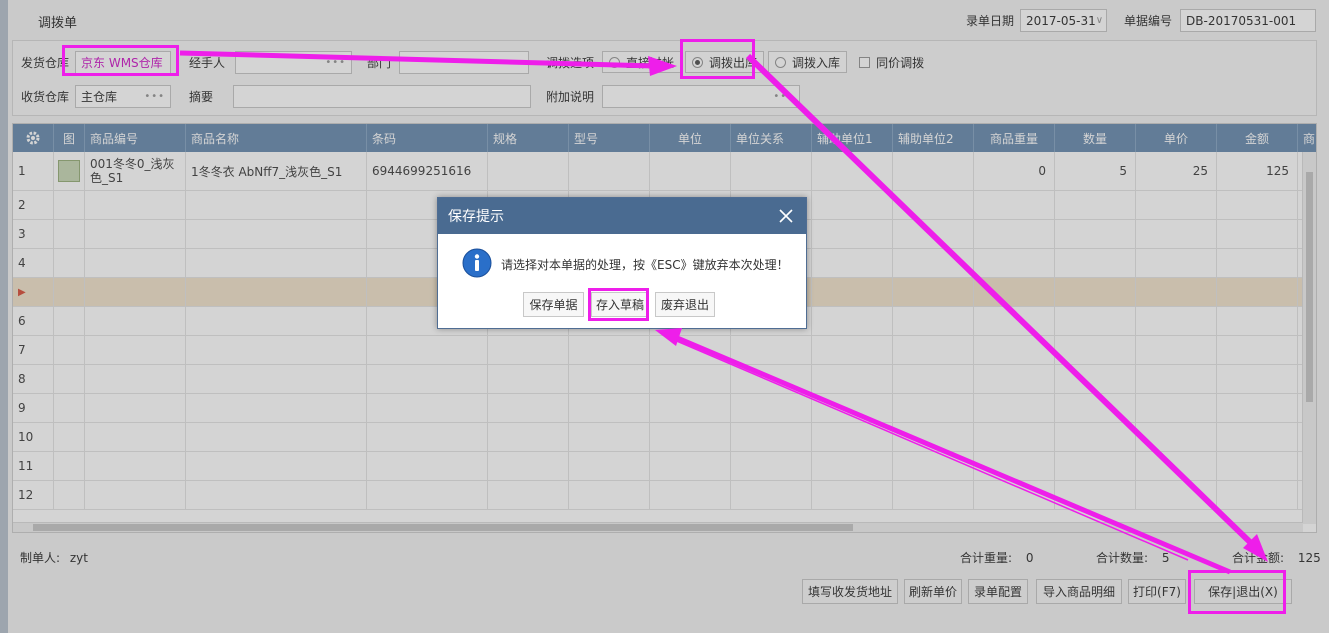 This screenshot has width=1329, height=633. What do you see at coordinates (622, 281) in the screenshot?
I see `dialog-body: 请选择对本单据的处理，按《ESC》键放弃本次处理！ 保存单据 存入草稿 废弃退出` at bounding box center [622, 281].